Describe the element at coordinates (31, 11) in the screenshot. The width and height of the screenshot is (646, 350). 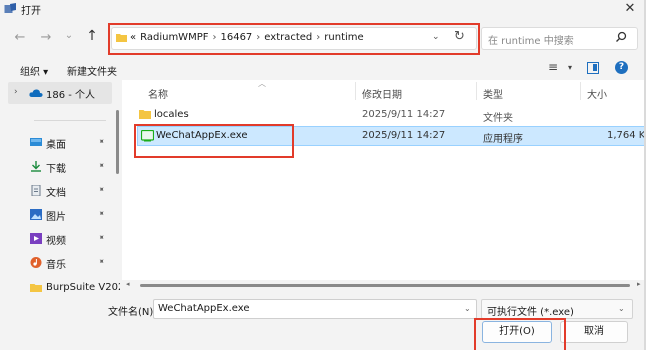
I see `window-title: 打开` at that location.